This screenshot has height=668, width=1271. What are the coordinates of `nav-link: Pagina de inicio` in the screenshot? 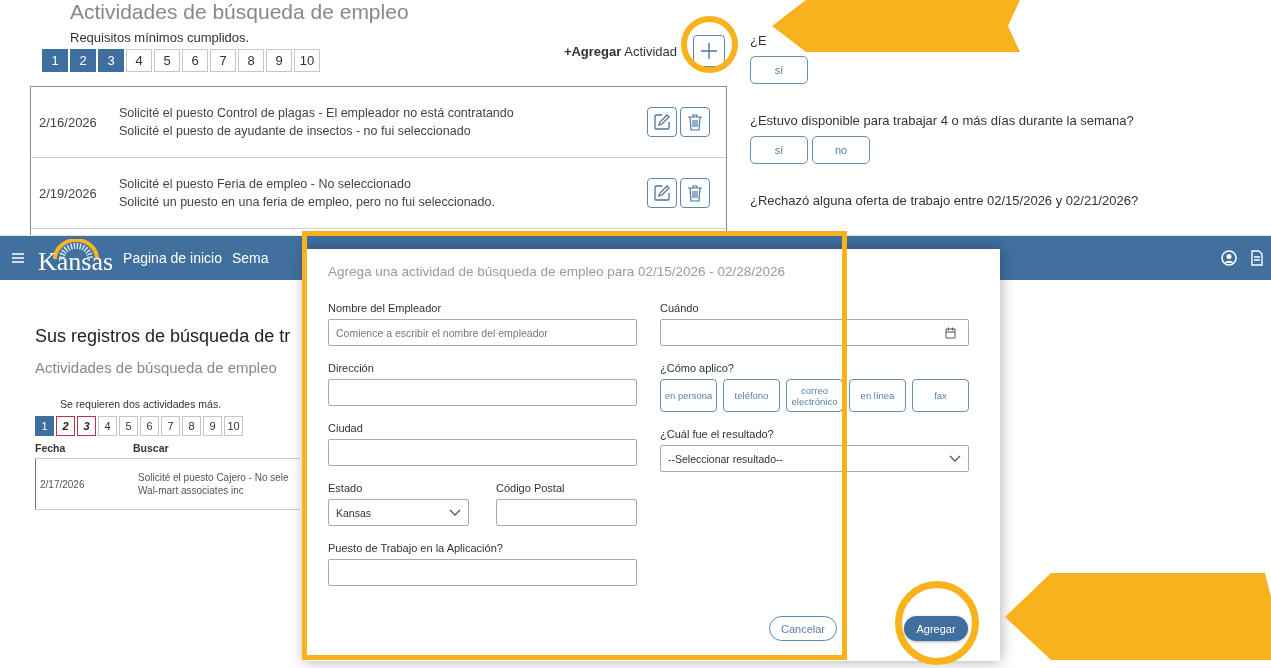 It's located at (172, 258).